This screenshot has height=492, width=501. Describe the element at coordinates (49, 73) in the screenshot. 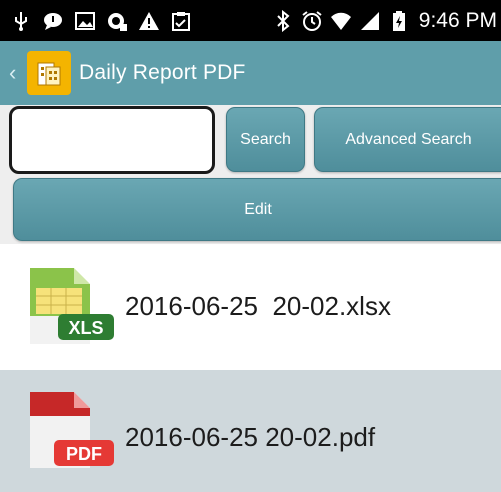

I see `report-building-icon` at that location.